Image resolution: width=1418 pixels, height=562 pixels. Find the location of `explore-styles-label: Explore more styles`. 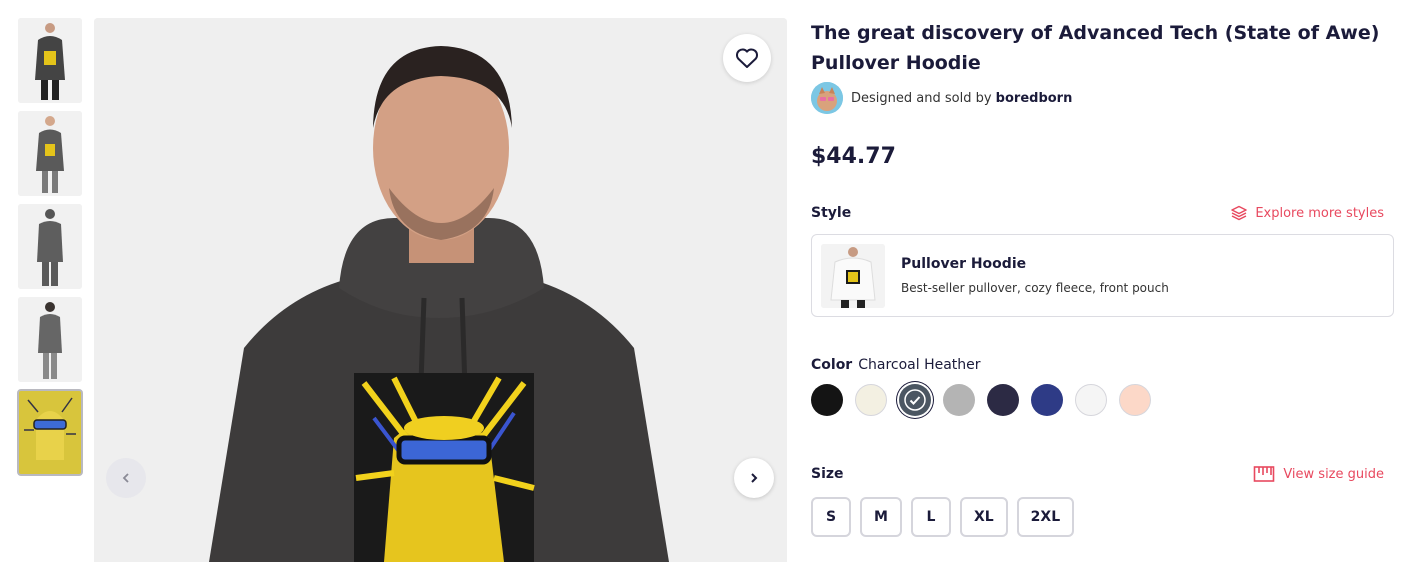

explore-styles-label: Explore more styles is located at coordinates (1319, 213).